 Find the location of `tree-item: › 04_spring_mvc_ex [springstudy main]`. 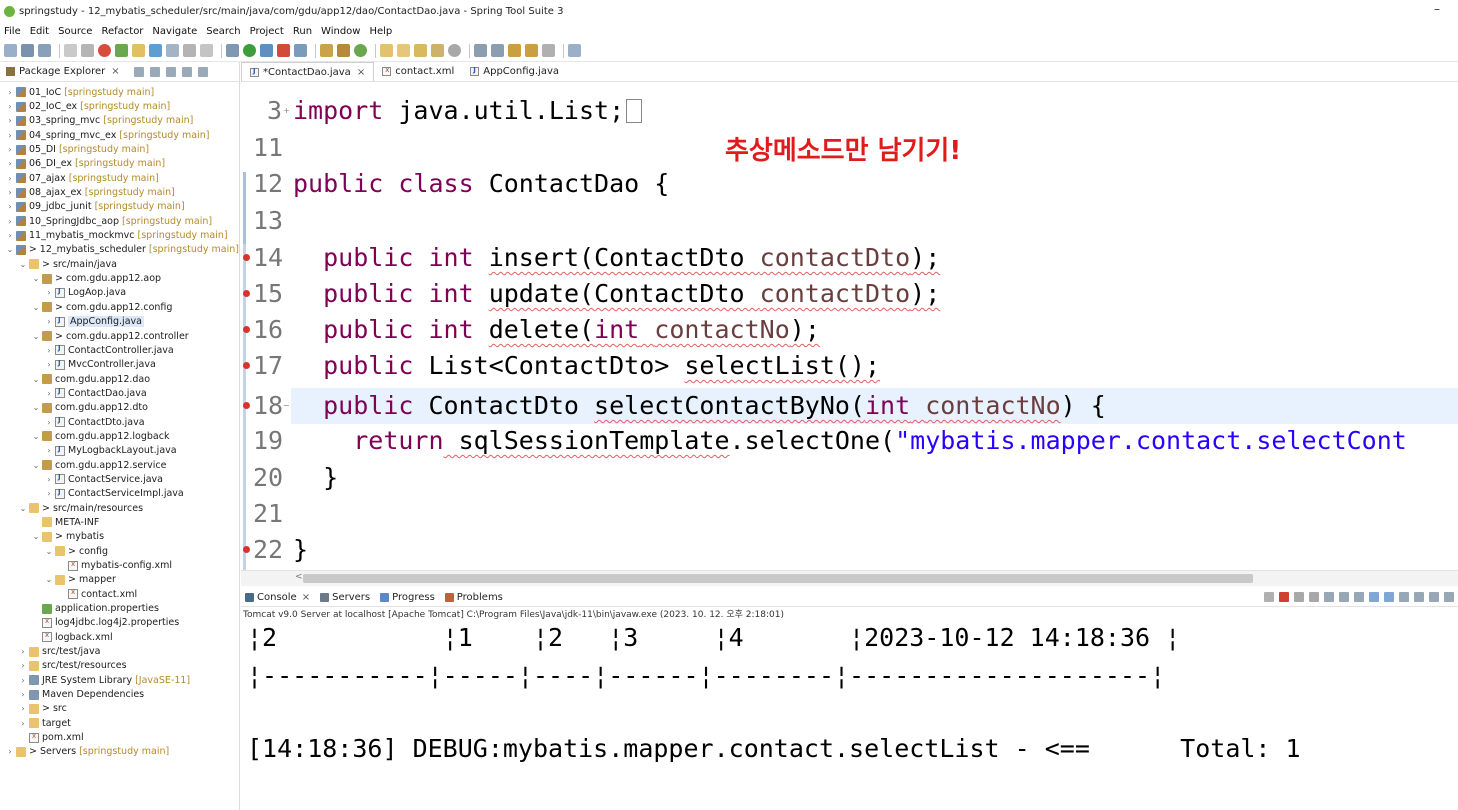

tree-item: › 04_spring_mvc_ex [springstudy main] is located at coordinates (119, 135).